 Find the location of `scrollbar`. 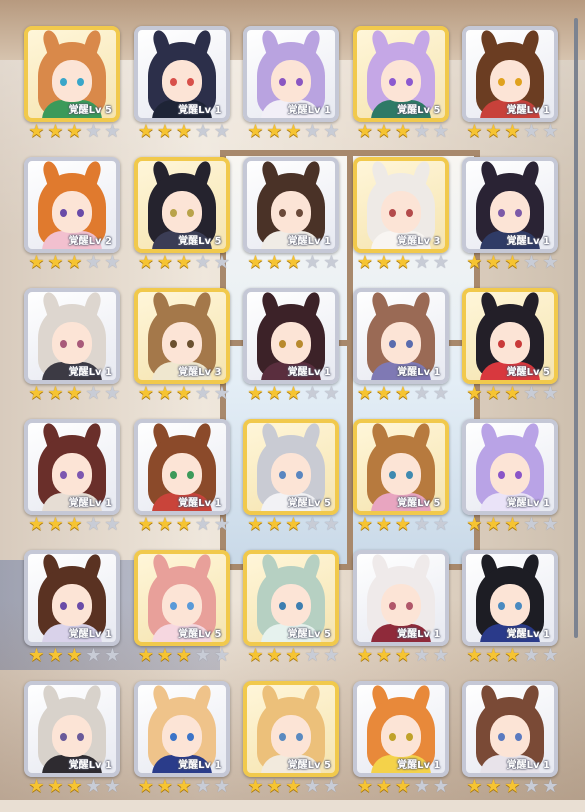

scrollbar is located at coordinates (576, 328).